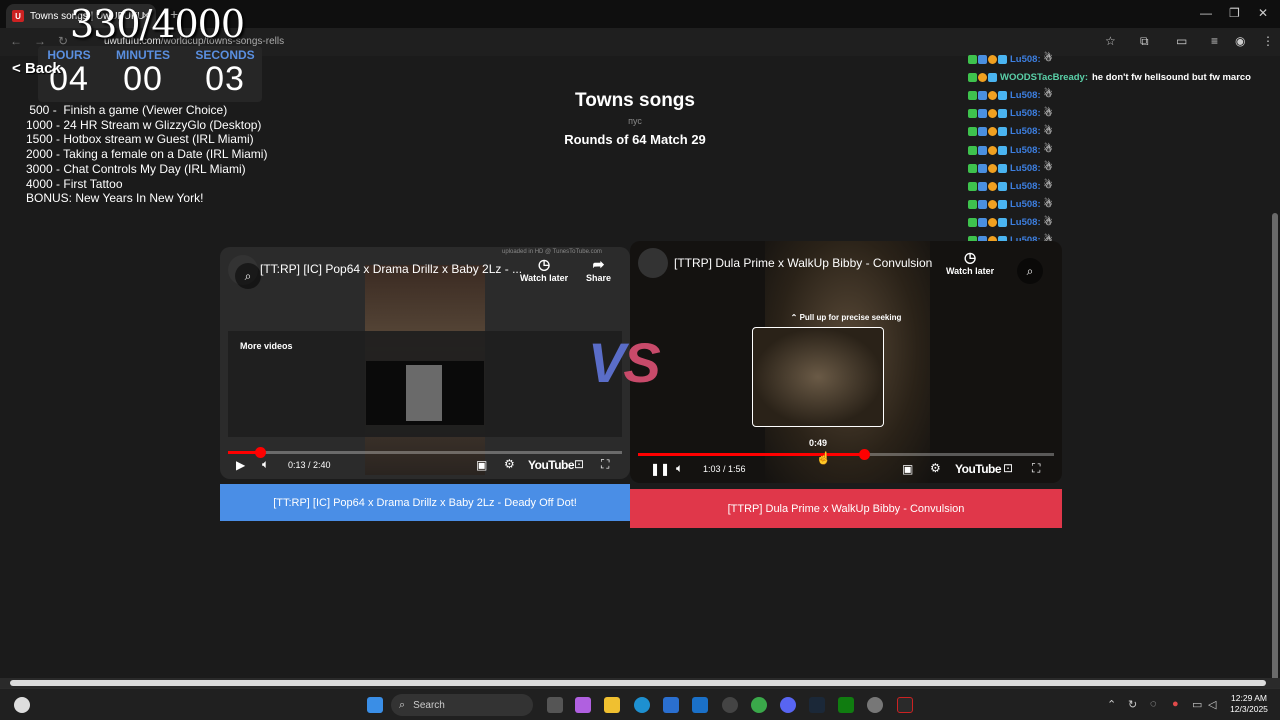 The image size is (1280, 720). I want to click on close-window-icon: ✕, so click(1263, 13).